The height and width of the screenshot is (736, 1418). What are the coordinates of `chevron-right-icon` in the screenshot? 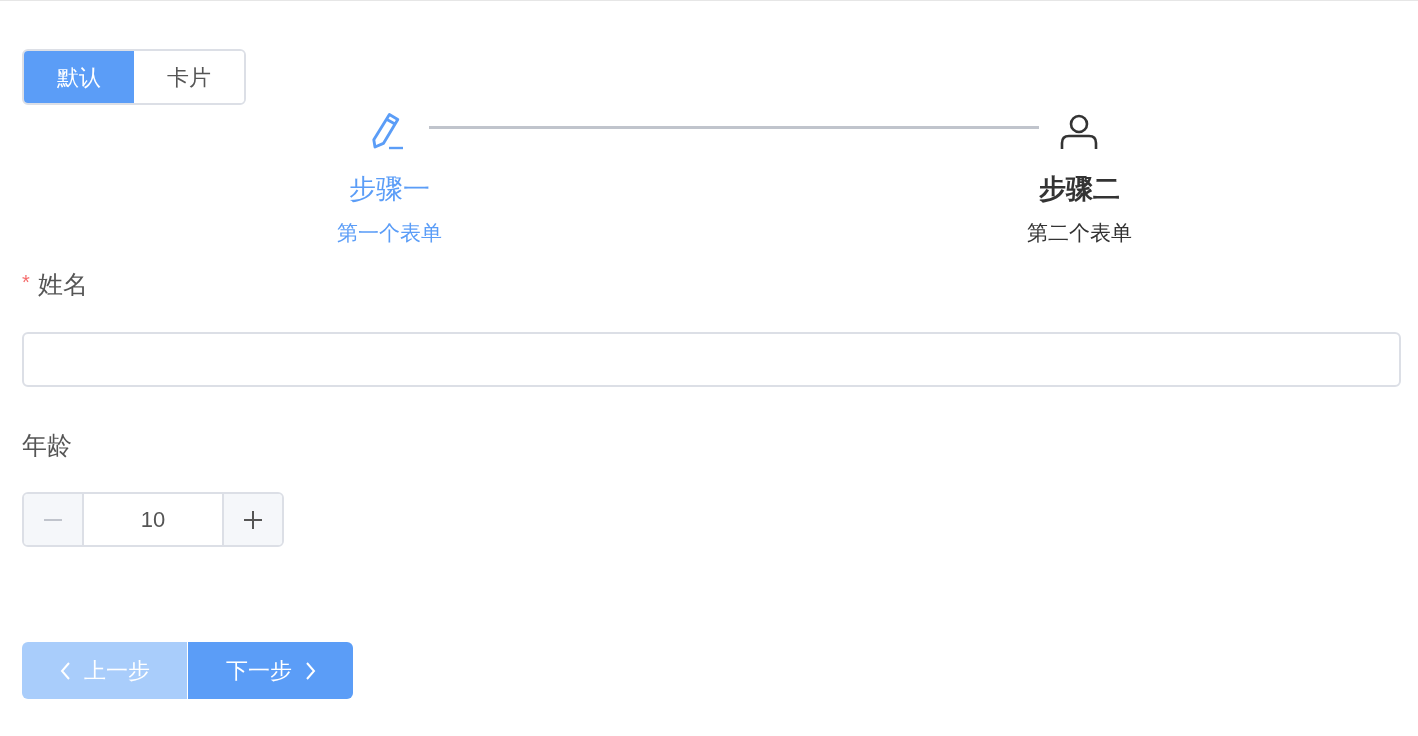 It's located at (310, 670).